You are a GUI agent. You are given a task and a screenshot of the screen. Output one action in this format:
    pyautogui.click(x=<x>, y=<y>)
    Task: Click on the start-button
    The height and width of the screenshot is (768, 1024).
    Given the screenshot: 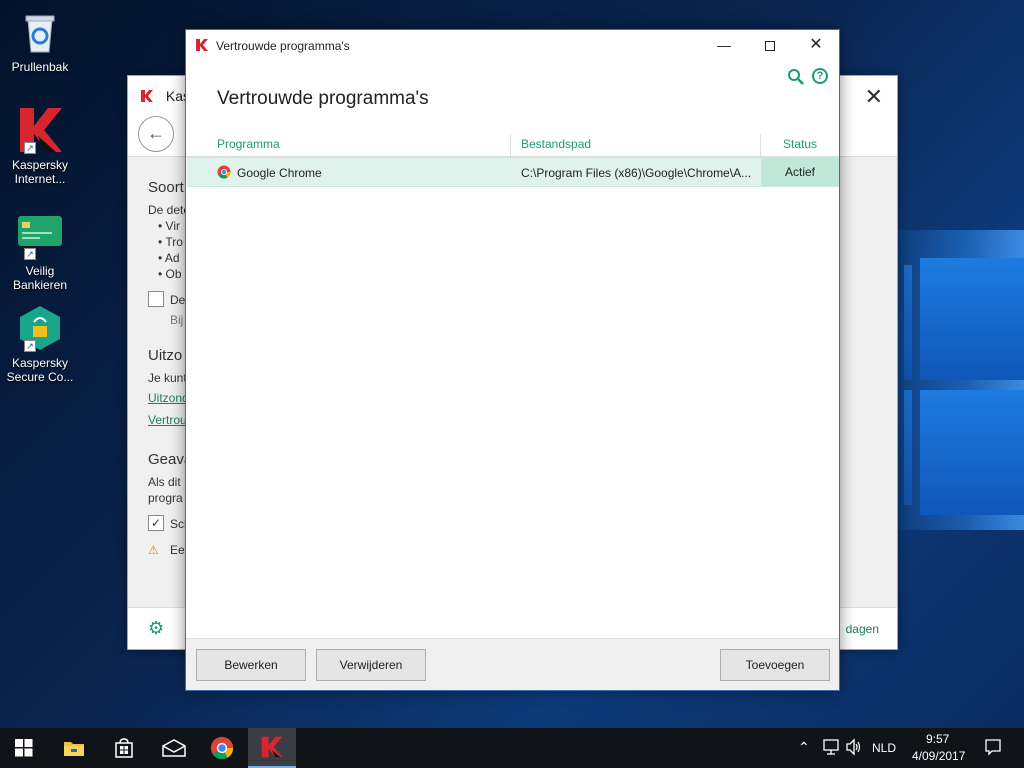 What is the action you would take?
    pyautogui.click(x=24, y=748)
    